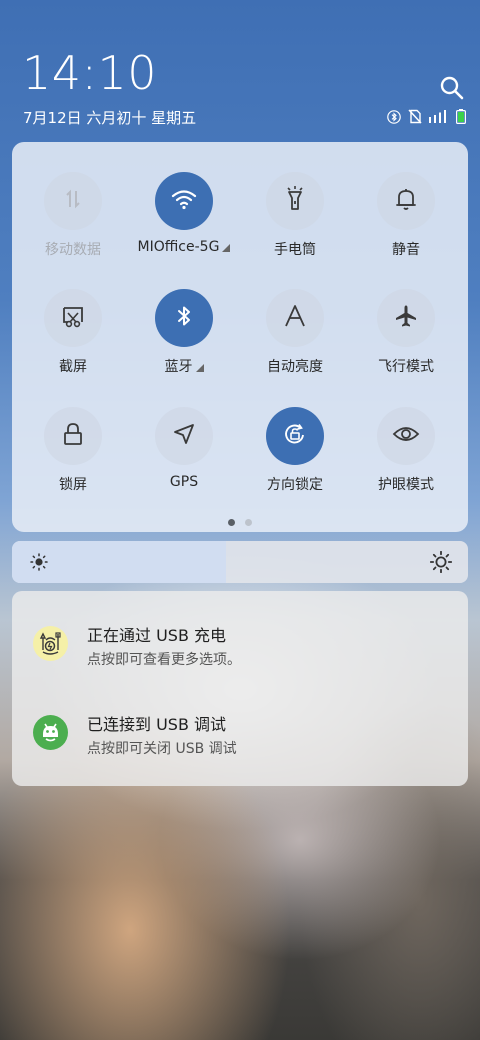  I want to click on brightness-high-icon, so click(441, 563).